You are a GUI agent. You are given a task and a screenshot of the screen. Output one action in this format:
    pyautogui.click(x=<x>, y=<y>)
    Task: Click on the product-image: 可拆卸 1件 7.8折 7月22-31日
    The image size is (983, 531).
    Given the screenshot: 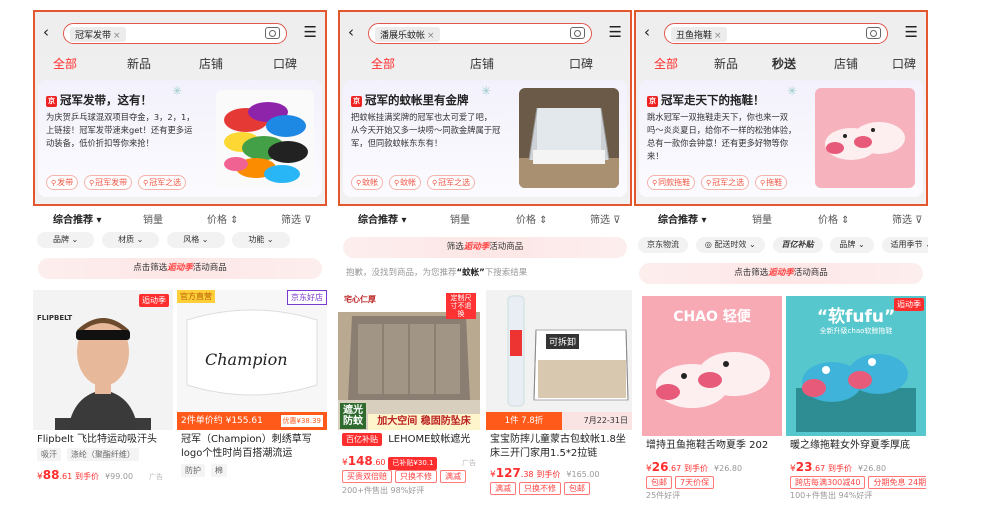 What is the action you would take?
    pyautogui.click(x=559, y=360)
    